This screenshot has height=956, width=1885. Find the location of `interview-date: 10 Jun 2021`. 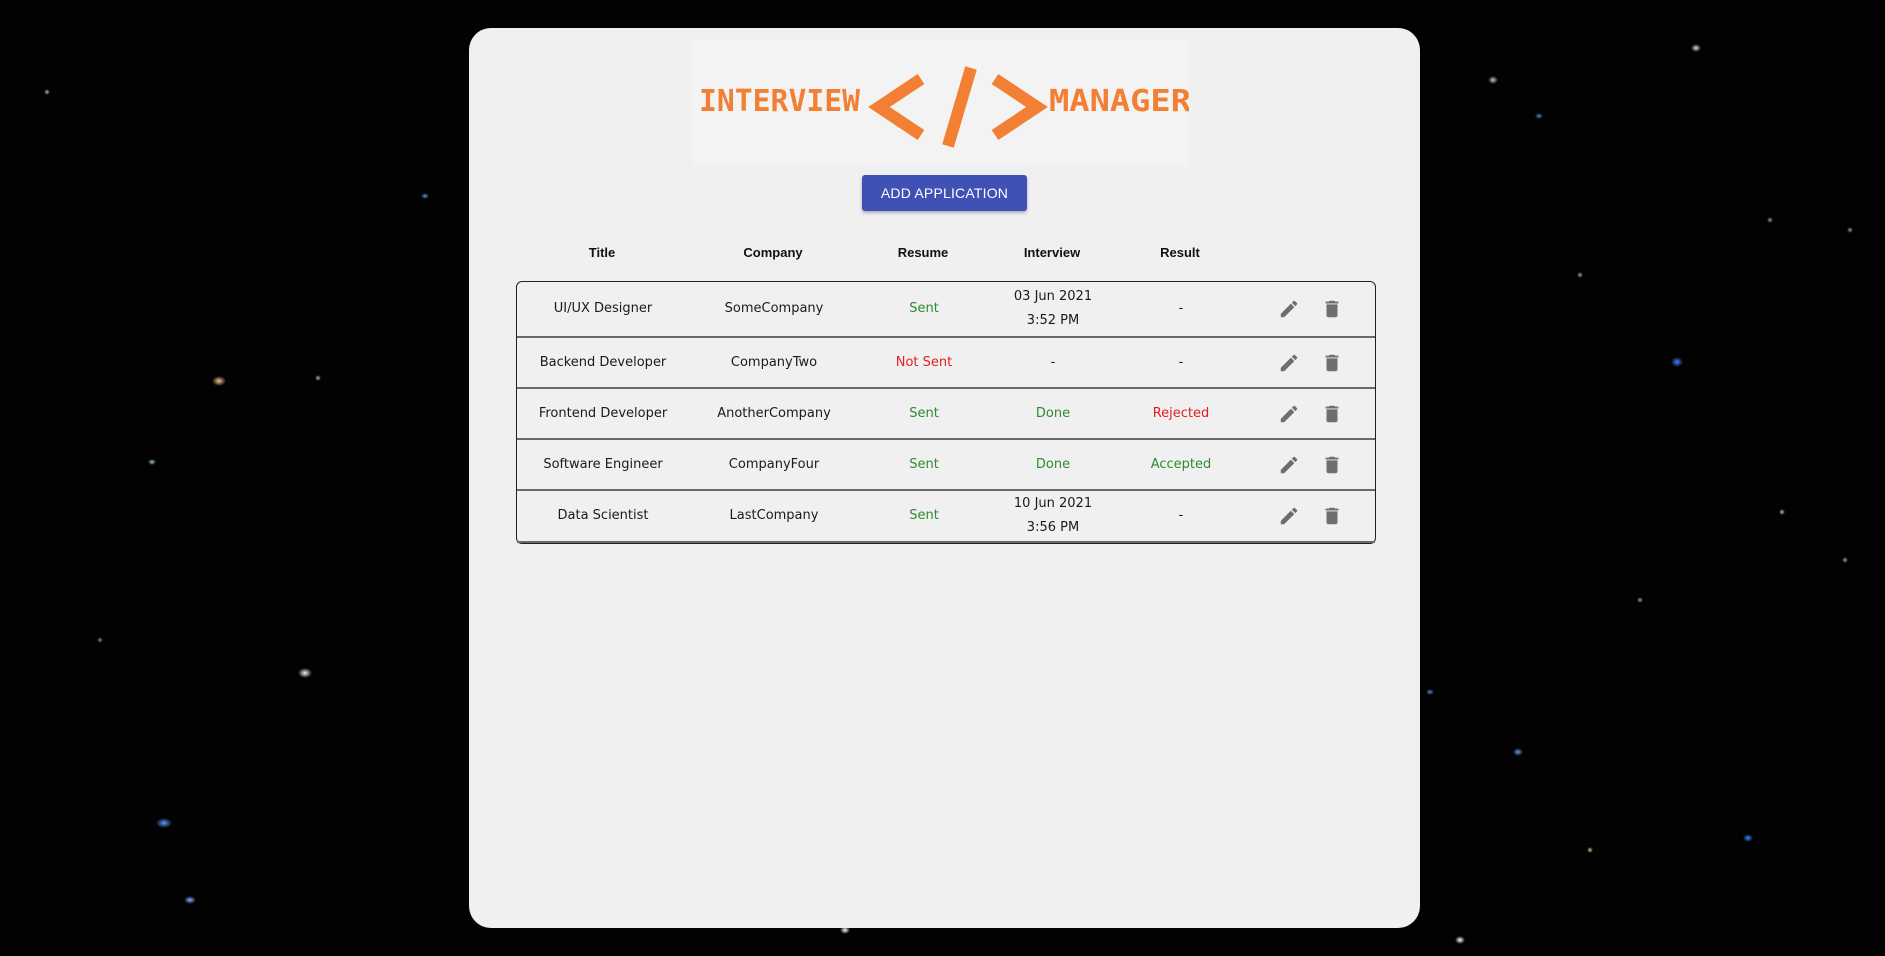

interview-date: 10 Jun 2021 is located at coordinates (1053, 503).